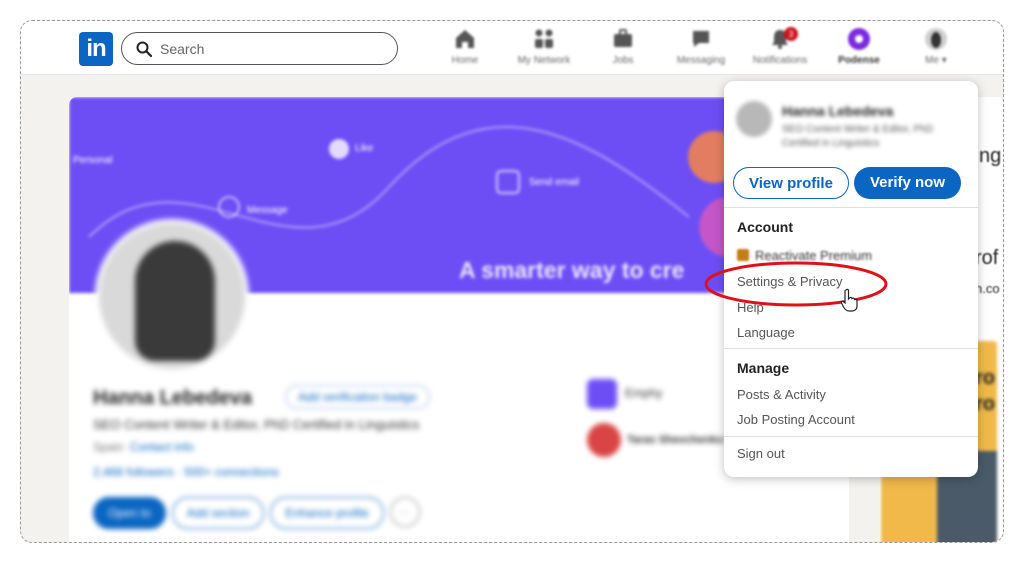 Image resolution: width=1024 pixels, height=563 pixels. Describe the element at coordinates (990, 156) in the screenshot. I see `right-text: ng` at that location.